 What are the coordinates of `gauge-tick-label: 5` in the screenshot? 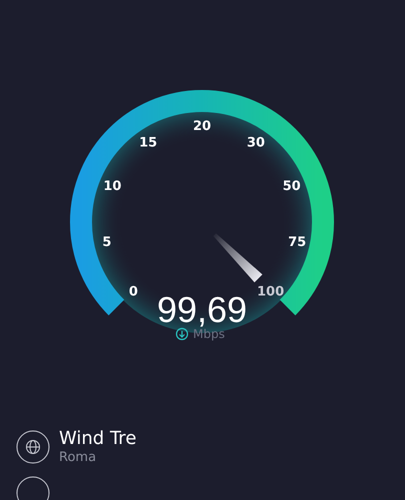 It's located at (107, 242).